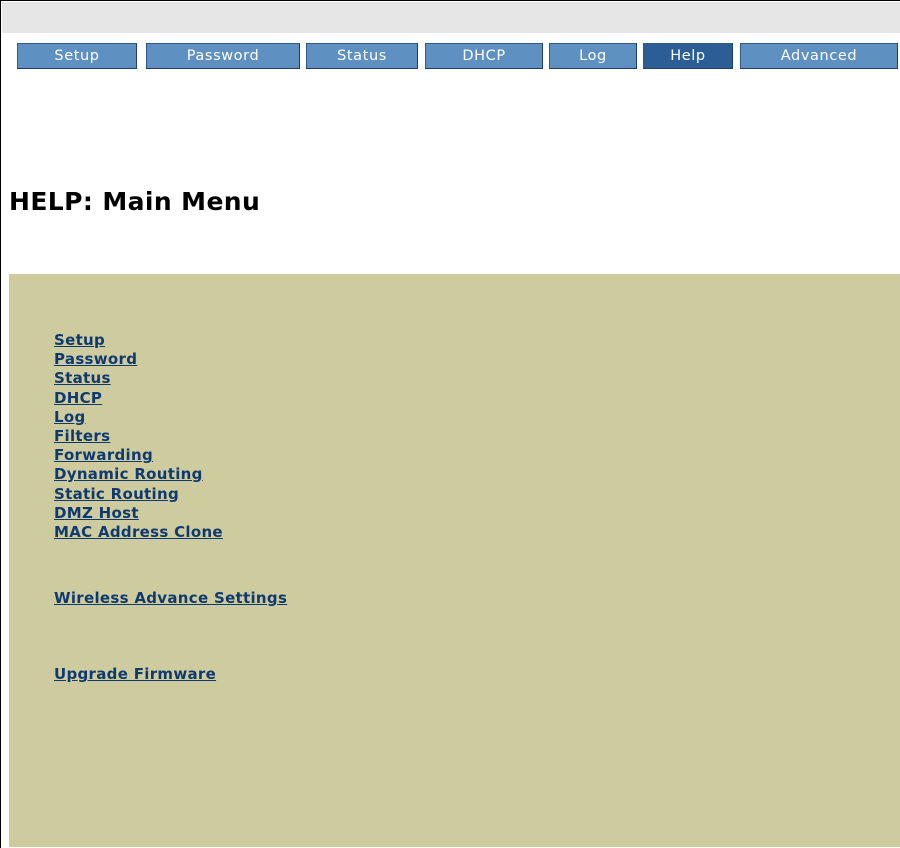 The image size is (900, 848). I want to click on help-link-dhcp: DHCP, so click(78, 398).